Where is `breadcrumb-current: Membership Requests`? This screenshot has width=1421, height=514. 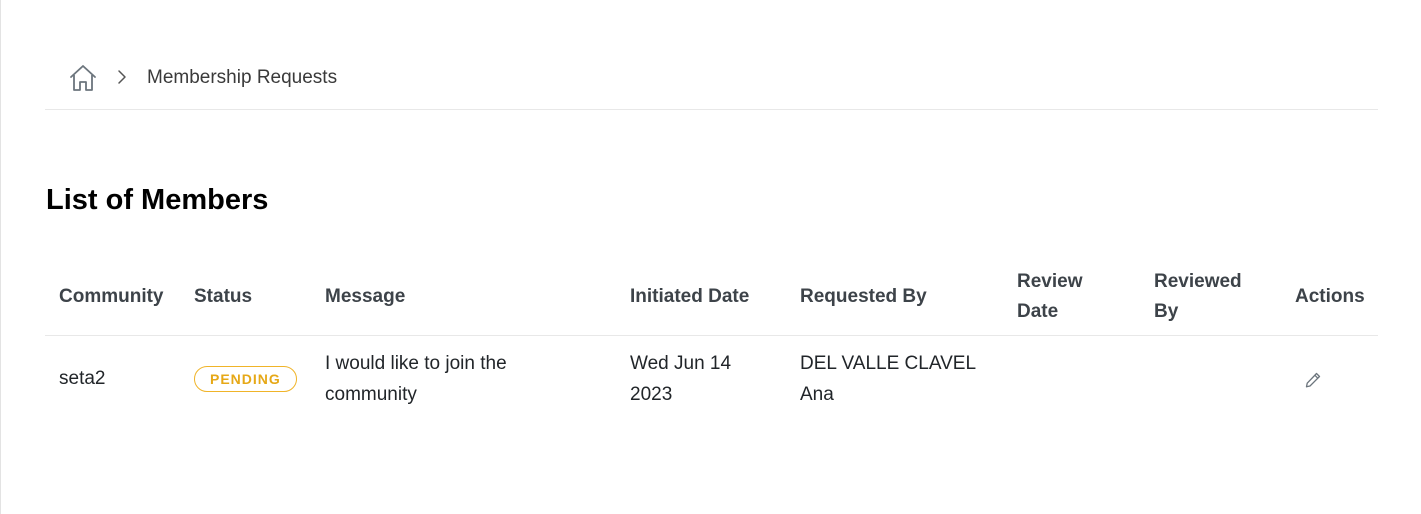 breadcrumb-current: Membership Requests is located at coordinates (242, 77).